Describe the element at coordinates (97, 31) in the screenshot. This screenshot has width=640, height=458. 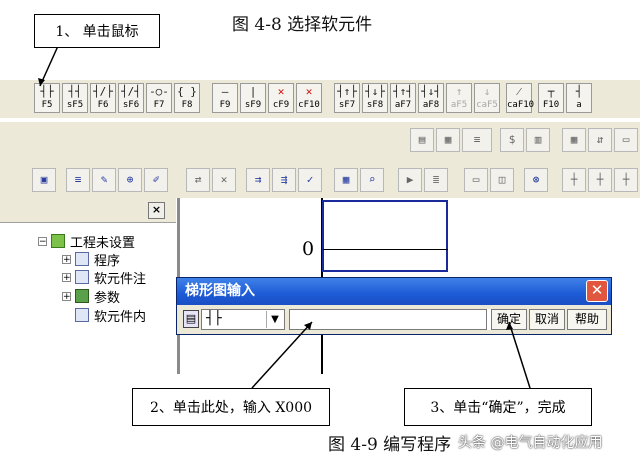
I see `callout-click-mouse: 1、 单击鼠标` at that location.